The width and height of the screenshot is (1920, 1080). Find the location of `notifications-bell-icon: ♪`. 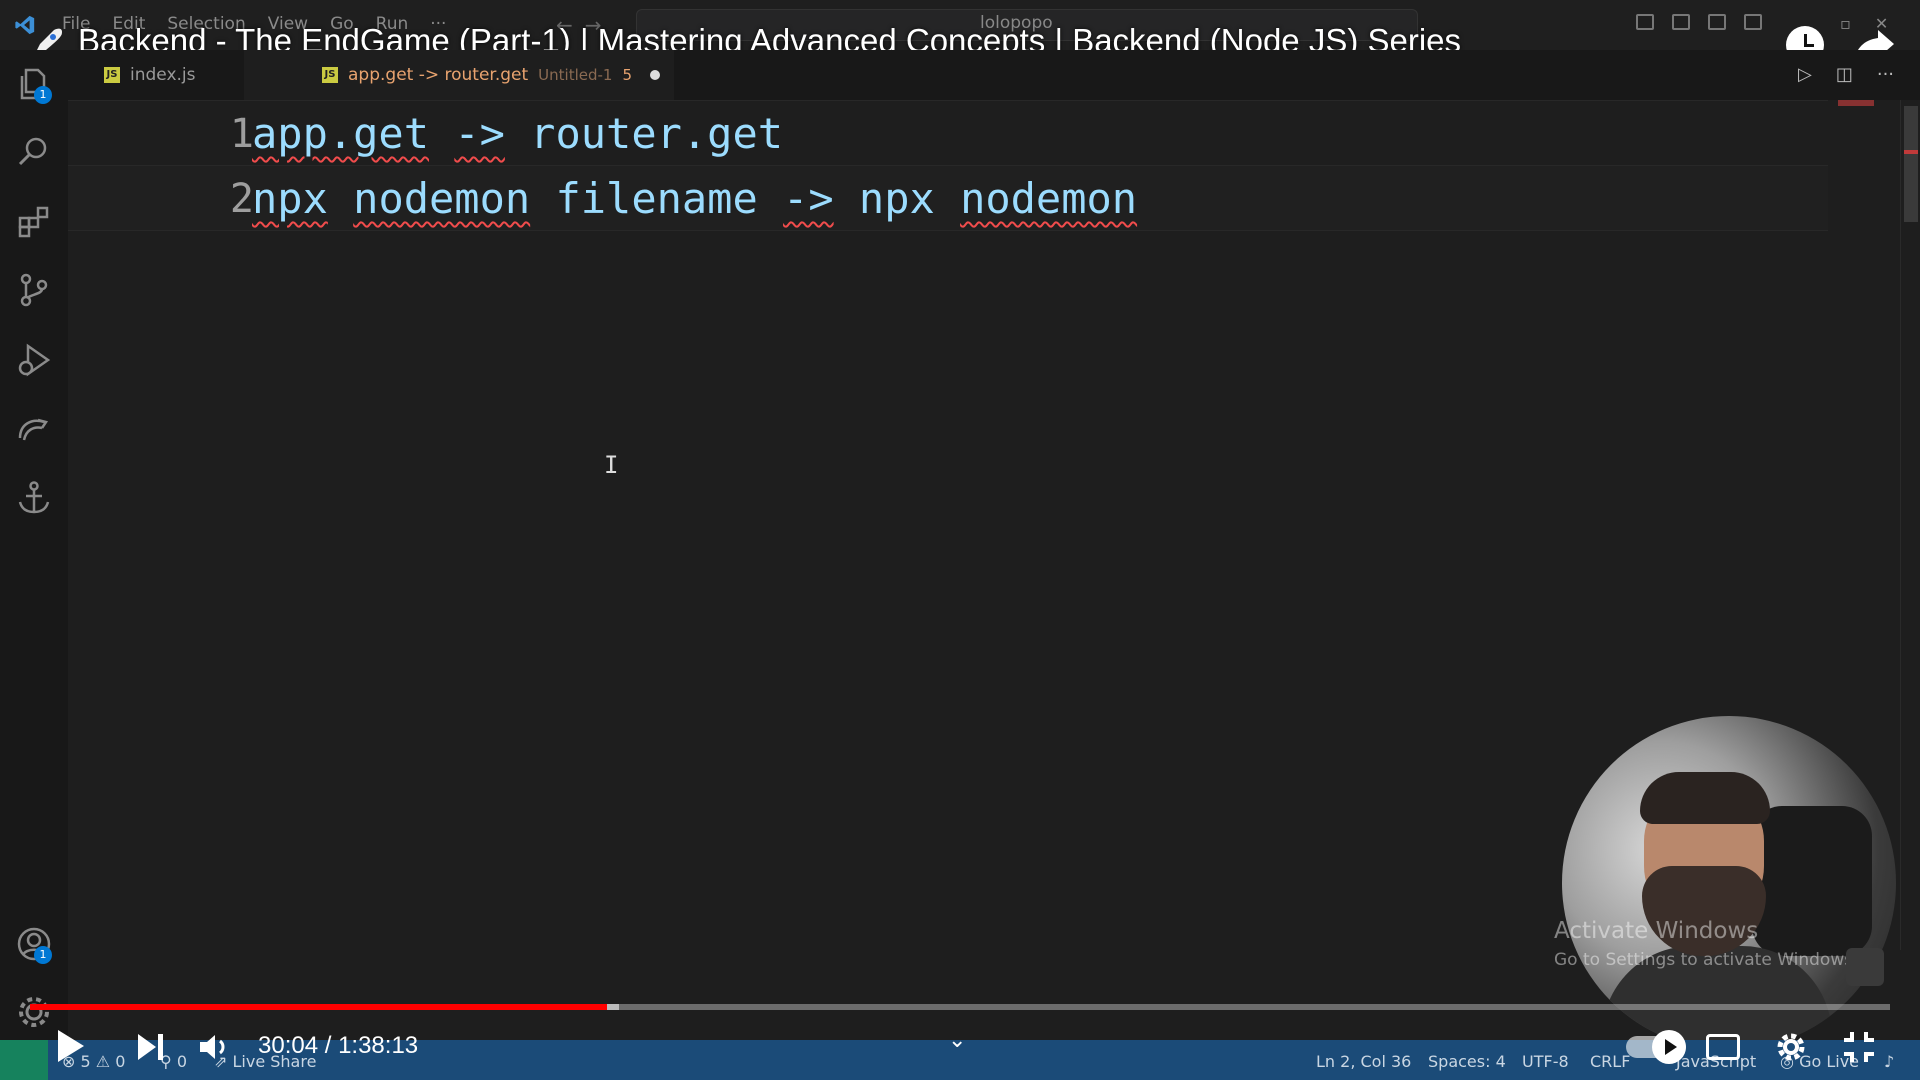

notifications-bell-icon: ♪ is located at coordinates (1889, 1061).